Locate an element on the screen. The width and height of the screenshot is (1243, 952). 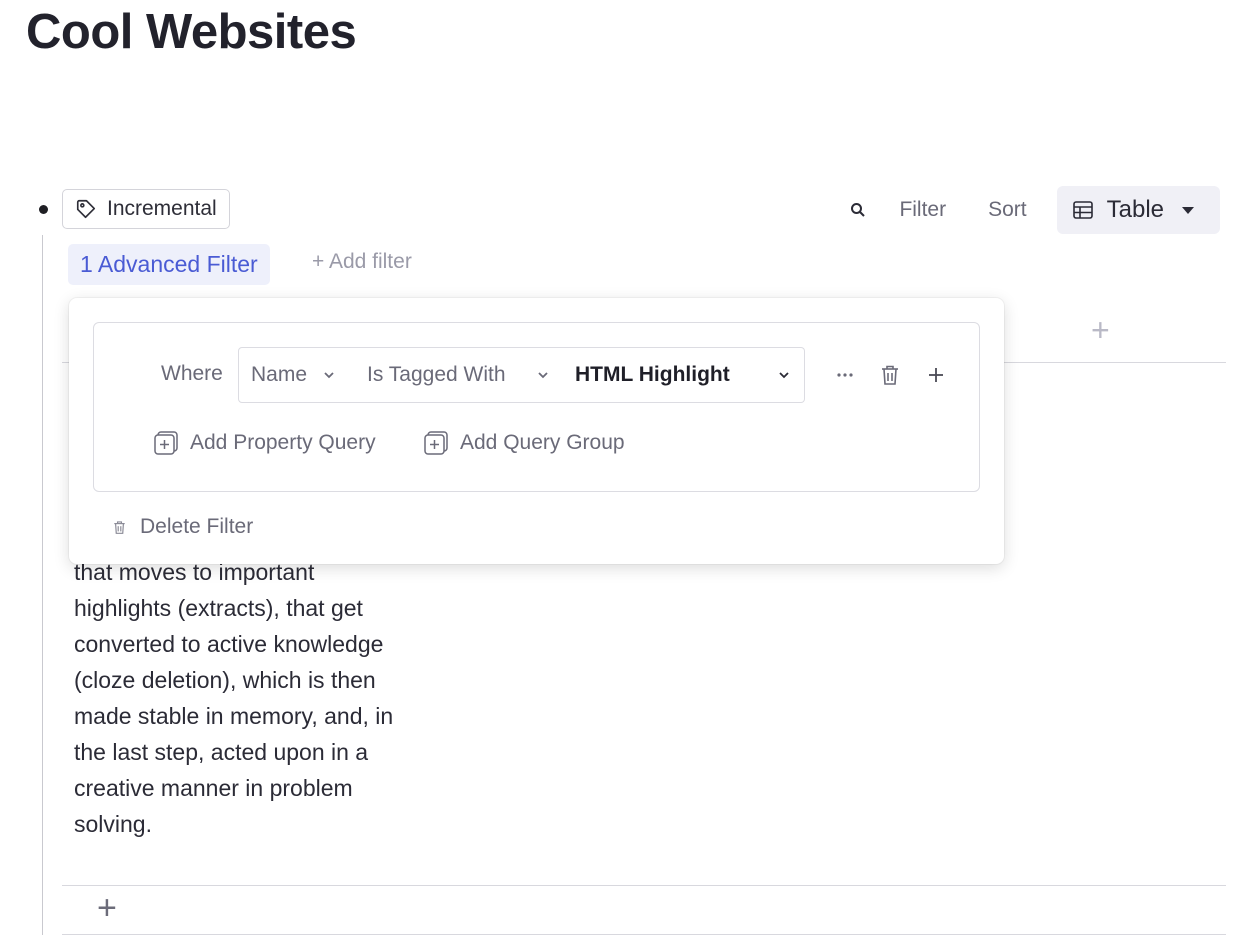
delete-query-button is located at coordinates (890, 375).